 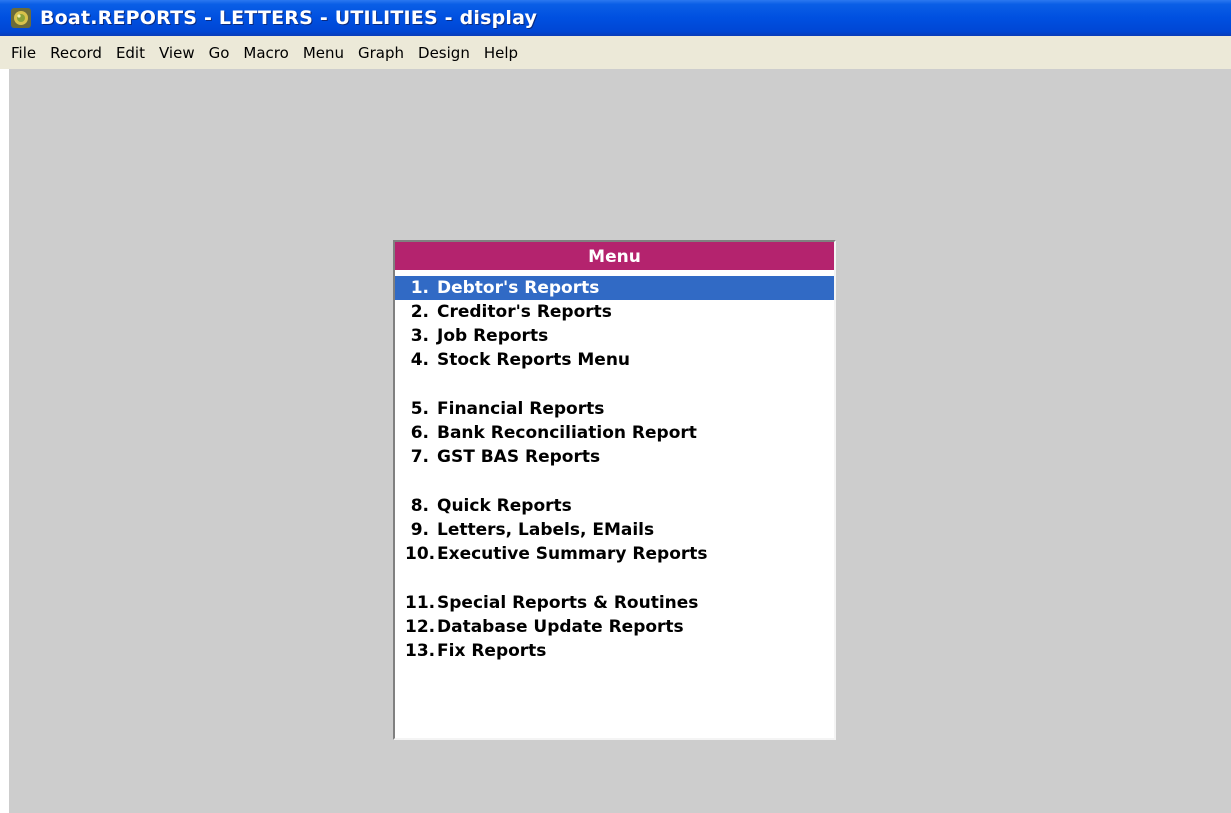 I want to click on menu-item-label: Creditor's Reports, so click(x=524, y=312).